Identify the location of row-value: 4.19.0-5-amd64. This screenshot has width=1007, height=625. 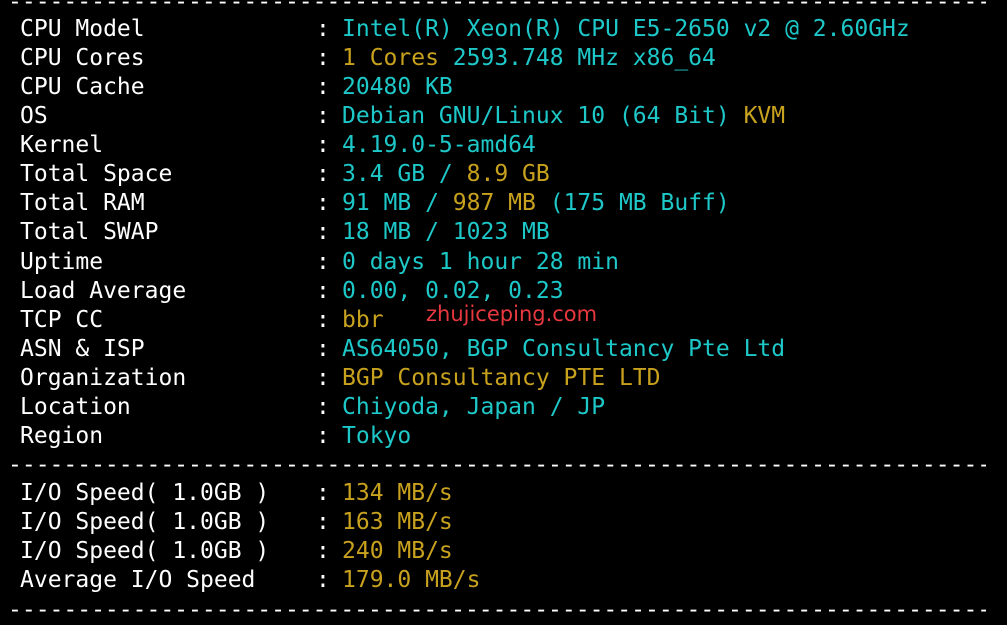
(439, 145).